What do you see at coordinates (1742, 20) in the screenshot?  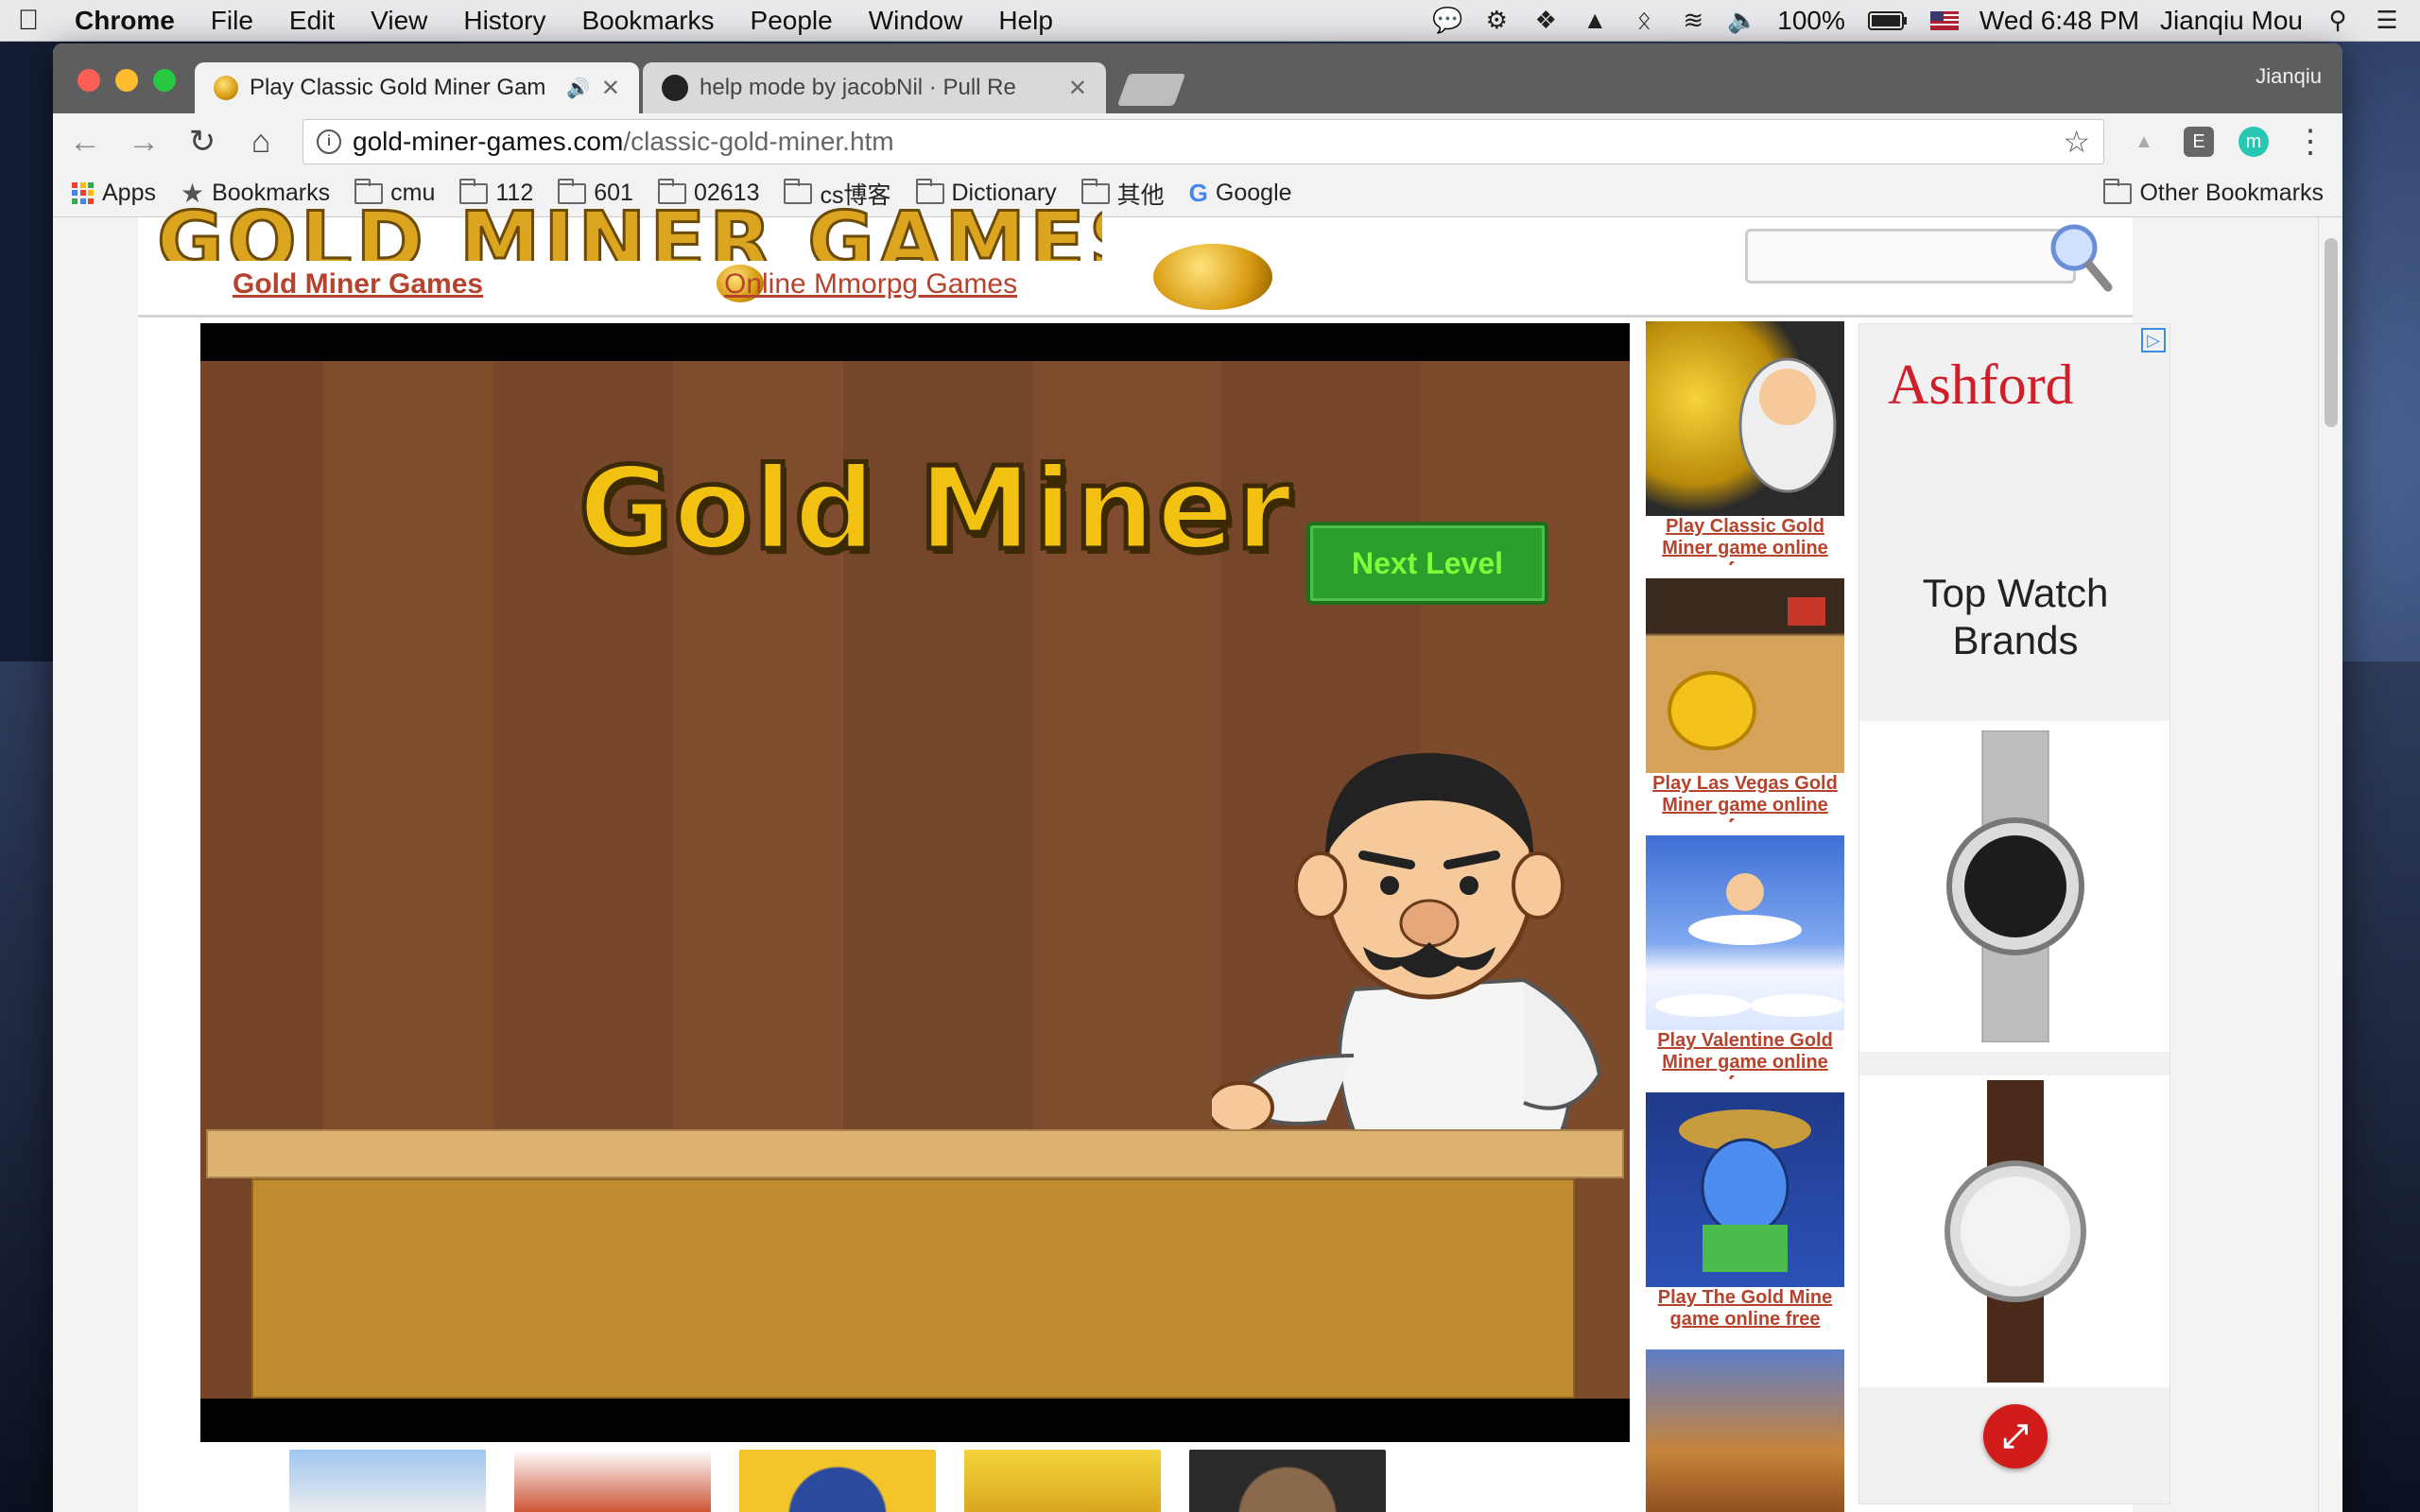 I see `volume-icon: 🔈` at bounding box center [1742, 20].